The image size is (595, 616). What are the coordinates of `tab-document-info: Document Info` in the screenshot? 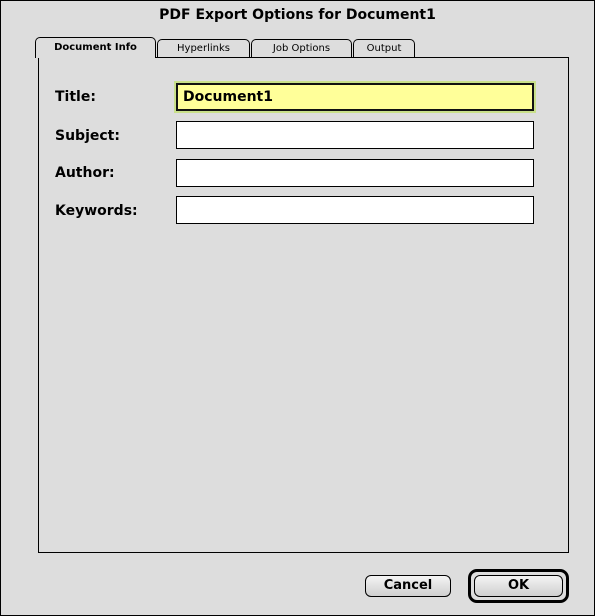 It's located at (95, 47).